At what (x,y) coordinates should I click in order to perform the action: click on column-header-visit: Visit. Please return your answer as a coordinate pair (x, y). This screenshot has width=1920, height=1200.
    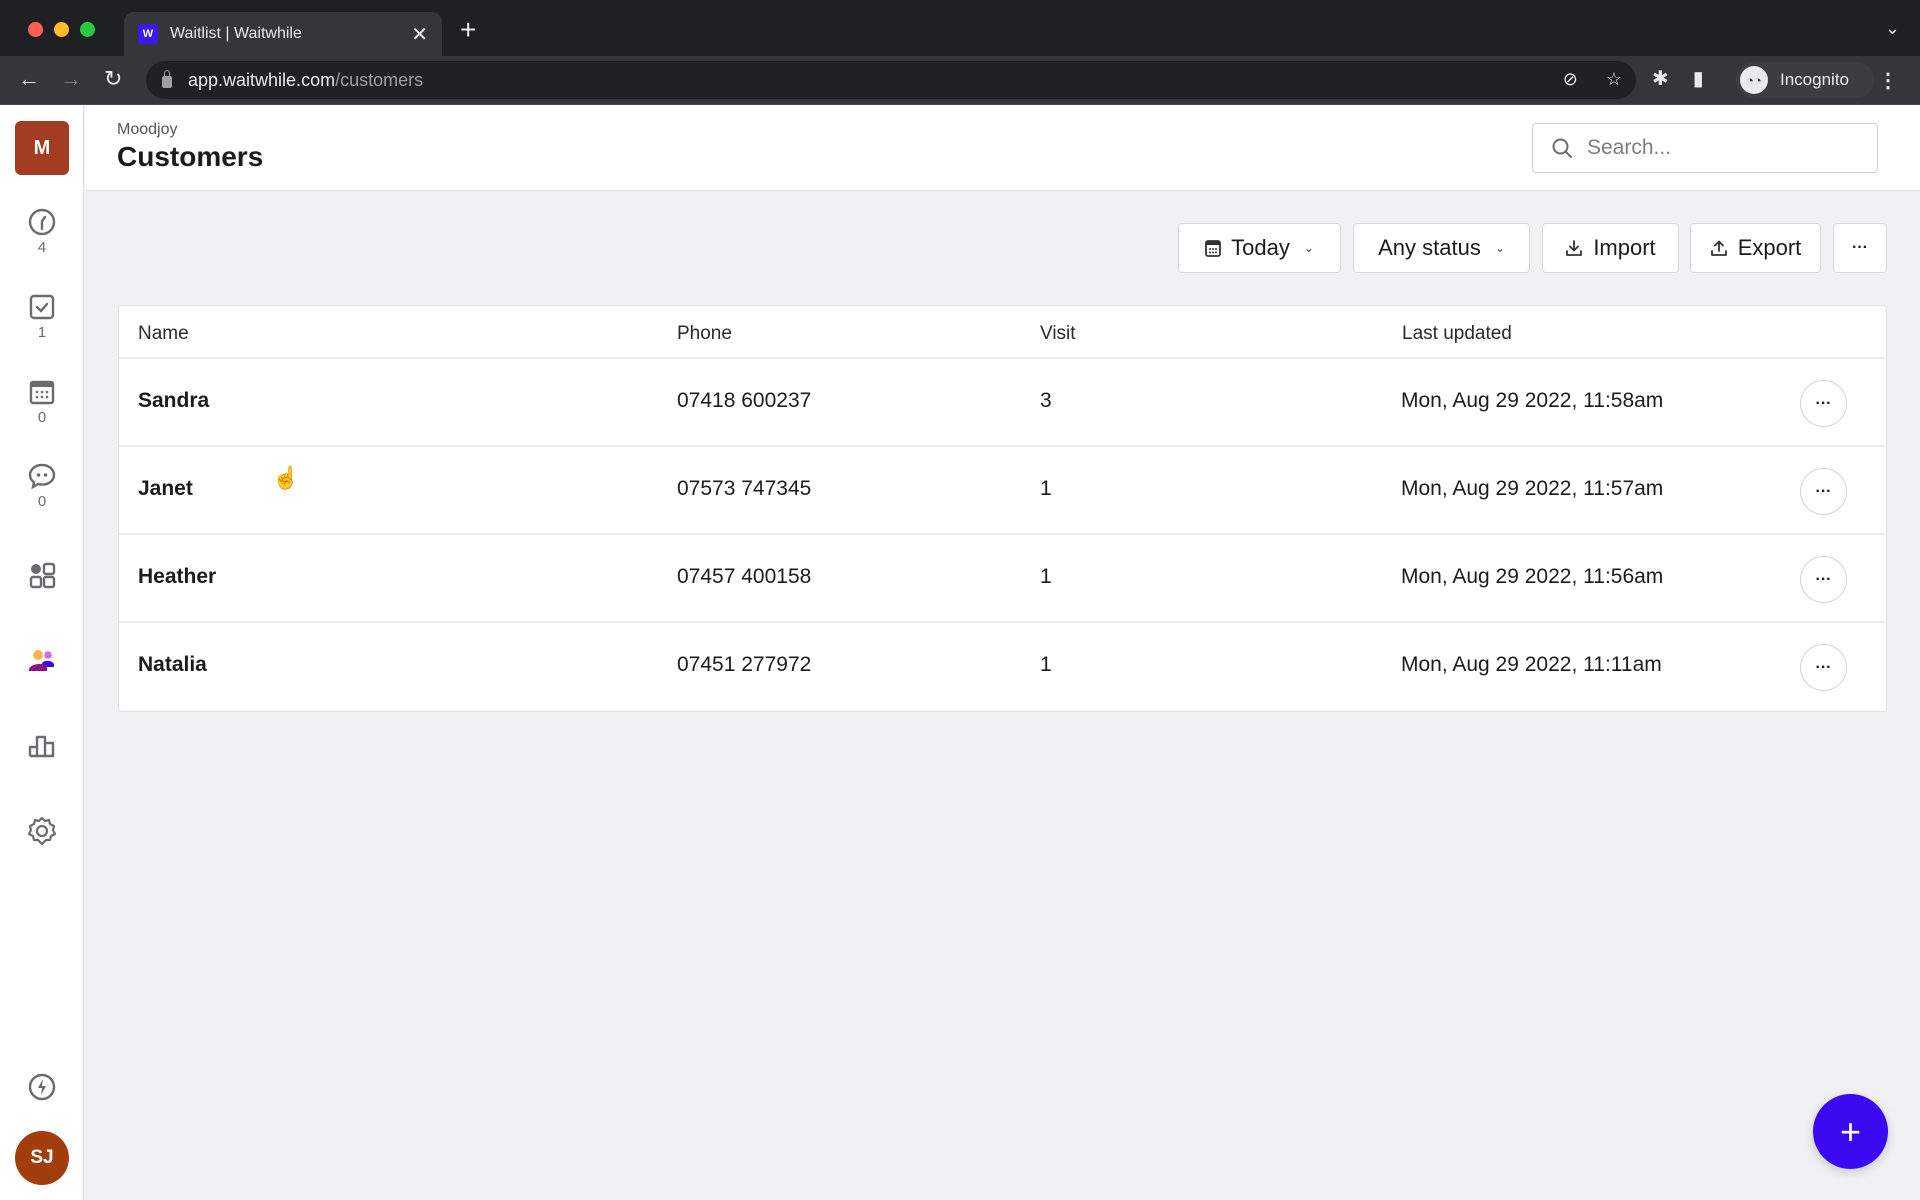
    Looking at the image, I should click on (1058, 334).